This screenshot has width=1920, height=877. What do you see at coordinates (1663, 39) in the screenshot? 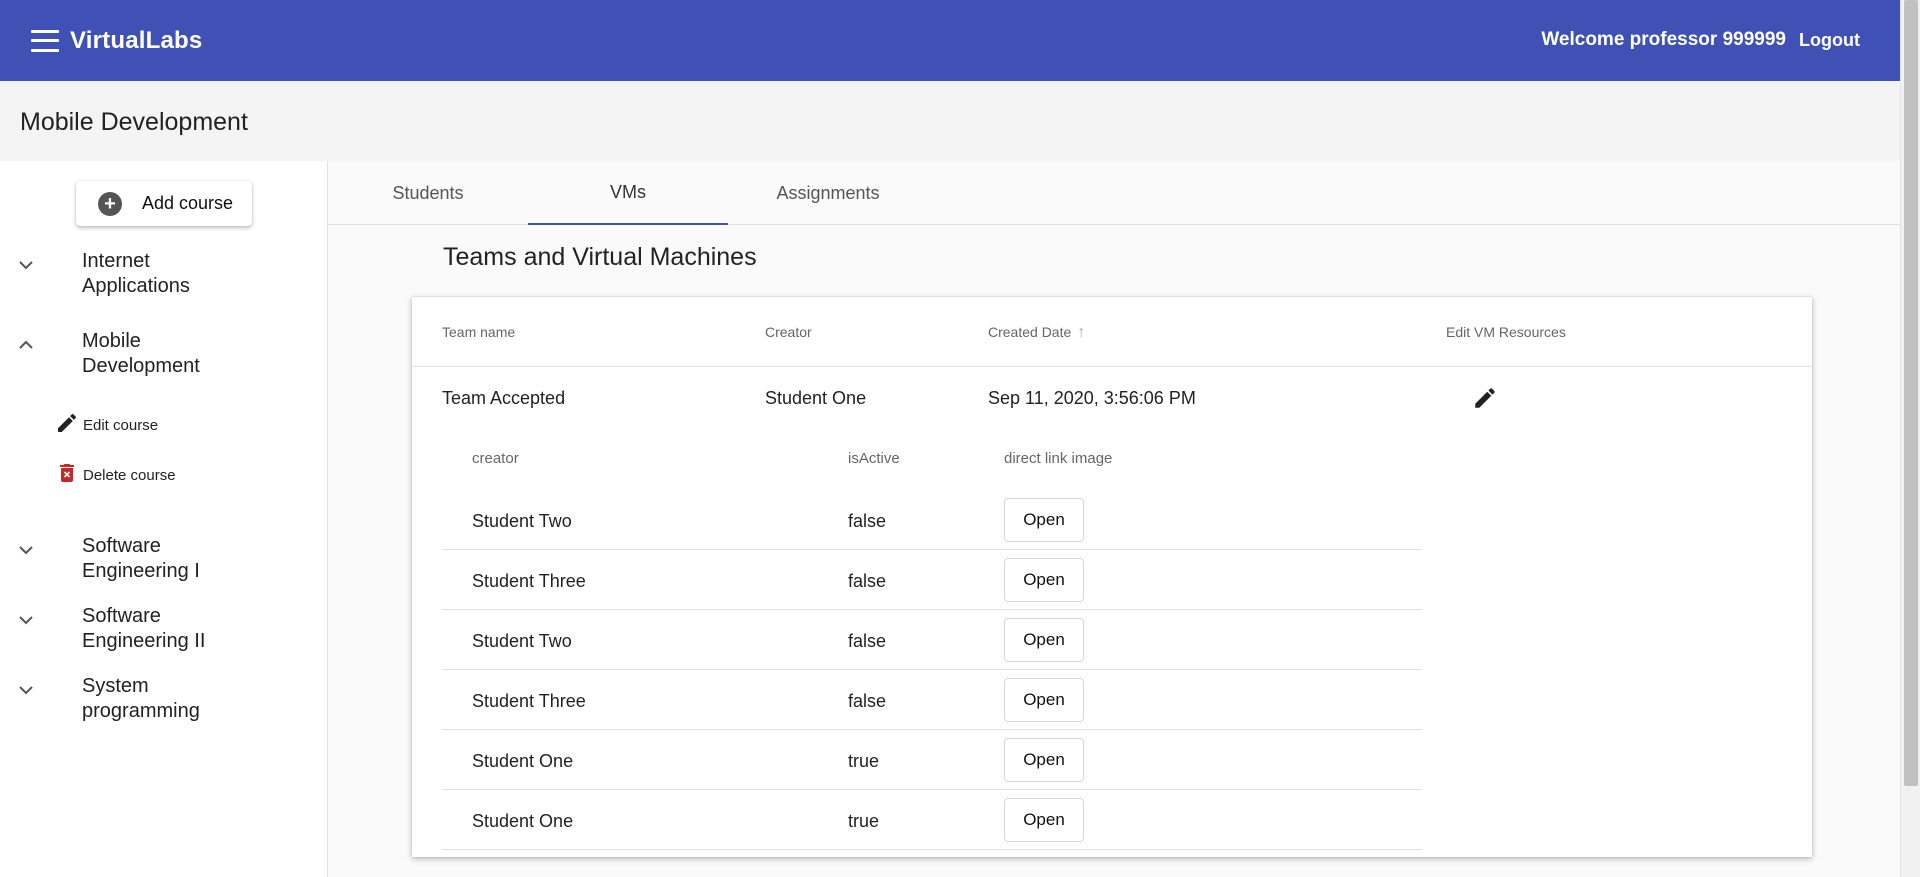
I see `welcome-text: Welcome professor 999999` at bounding box center [1663, 39].